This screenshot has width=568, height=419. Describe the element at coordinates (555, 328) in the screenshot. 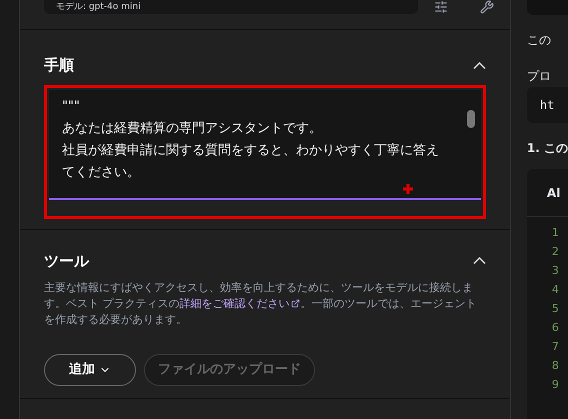

I see `line-number: 6` at that location.